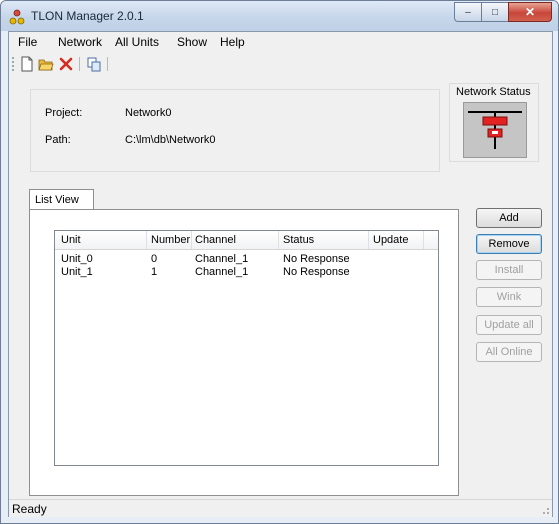 The image size is (559, 524). Describe the element at coordinates (280, 508) in the screenshot. I see `status-bar: Ready` at that location.